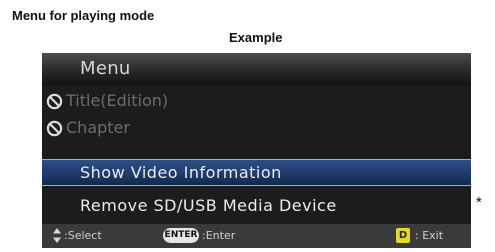 The height and width of the screenshot is (252, 495). I want to click on footnote-marker: *, so click(479, 202).